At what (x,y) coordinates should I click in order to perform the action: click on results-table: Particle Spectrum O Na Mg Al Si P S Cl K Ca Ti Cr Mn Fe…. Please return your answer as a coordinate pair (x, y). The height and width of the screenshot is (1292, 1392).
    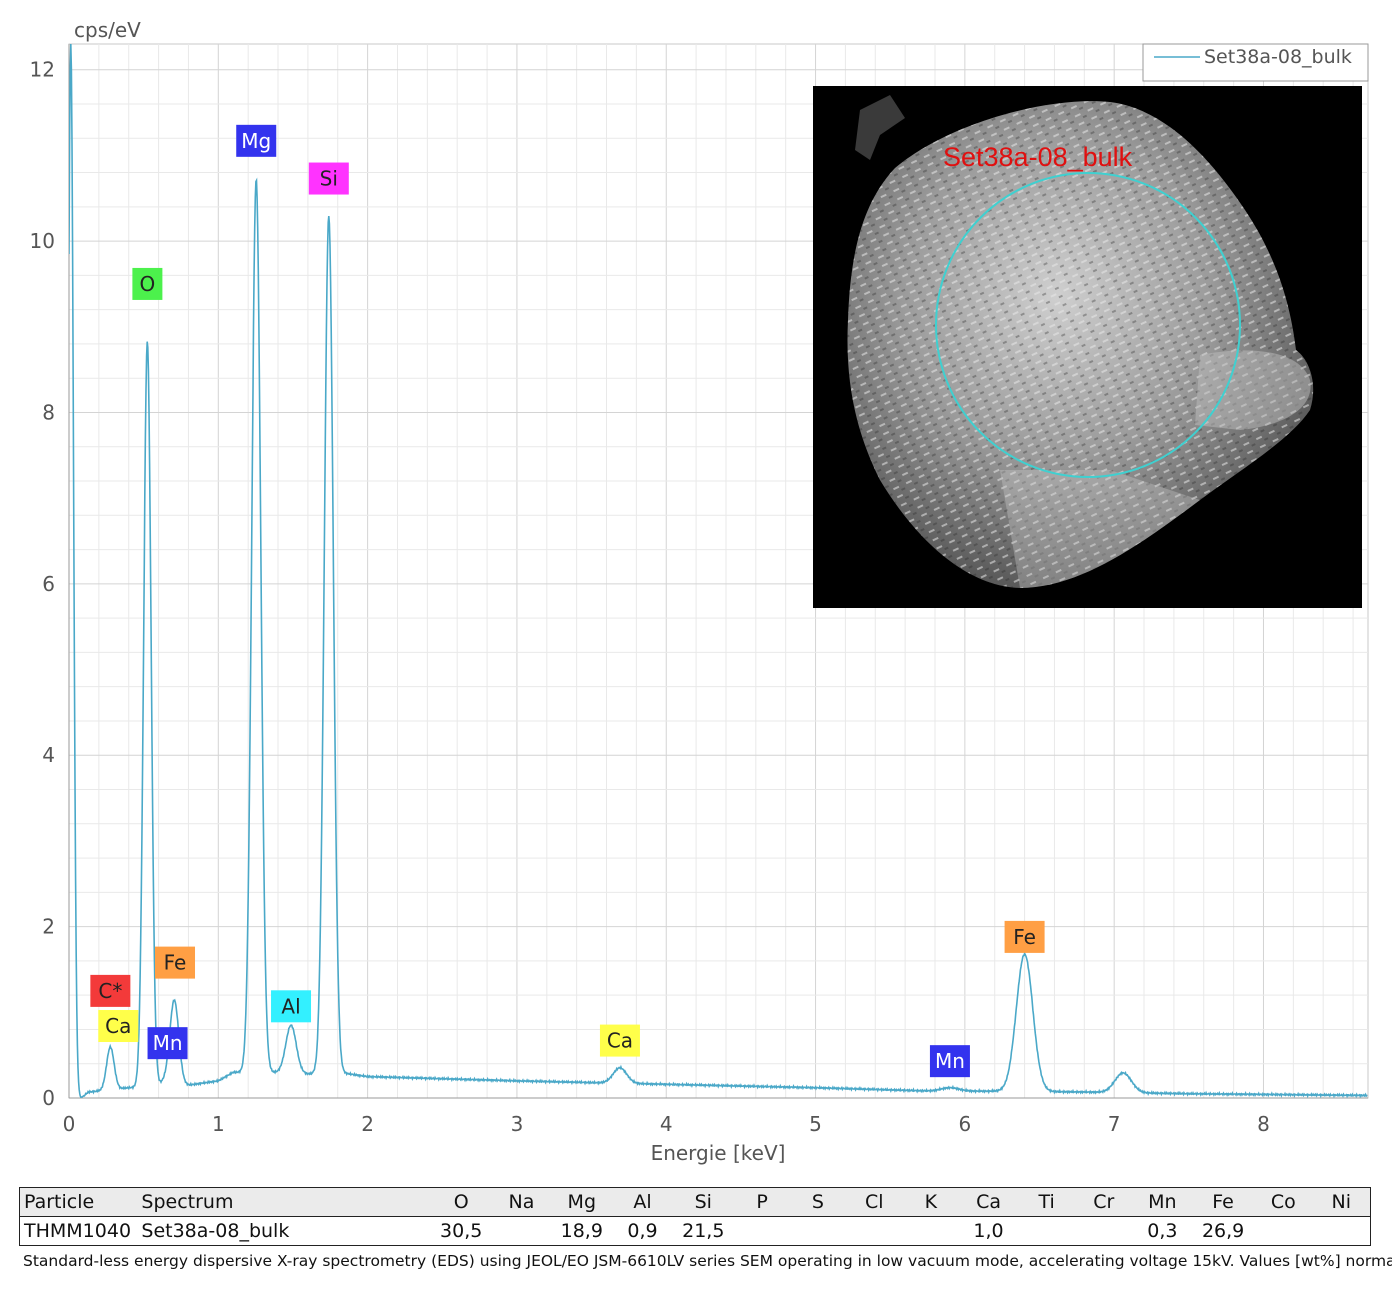
    Looking at the image, I should click on (695, 1216).